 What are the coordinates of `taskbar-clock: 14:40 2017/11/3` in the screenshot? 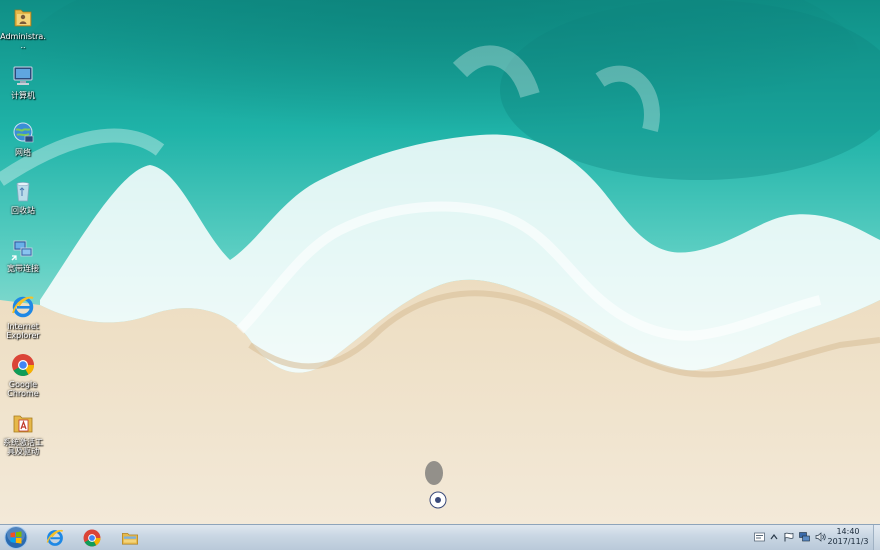 It's located at (848, 537).